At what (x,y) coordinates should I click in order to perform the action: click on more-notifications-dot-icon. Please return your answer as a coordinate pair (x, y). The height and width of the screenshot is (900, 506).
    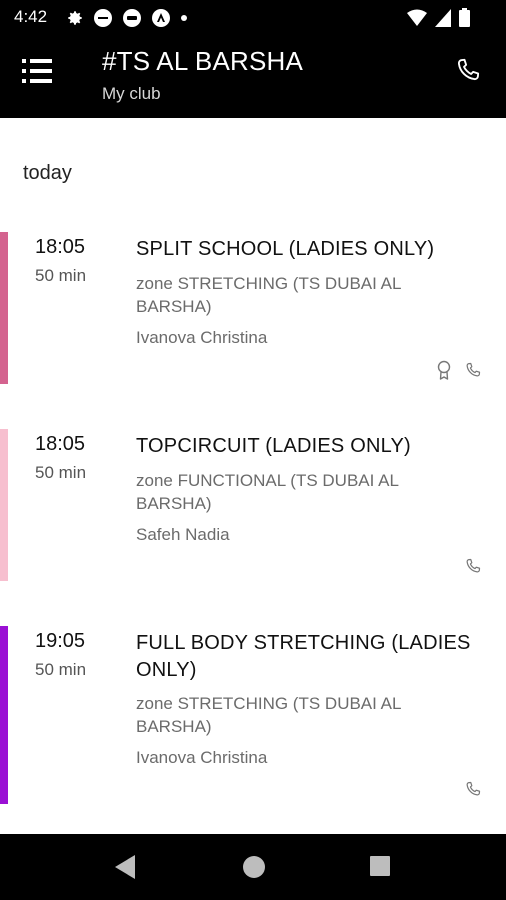
    Looking at the image, I should click on (184, 18).